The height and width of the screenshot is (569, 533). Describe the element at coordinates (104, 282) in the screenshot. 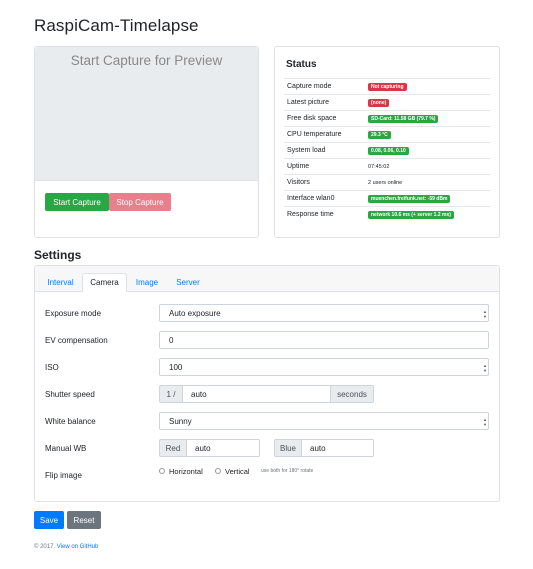

I see `tab-camera: Camera` at that location.